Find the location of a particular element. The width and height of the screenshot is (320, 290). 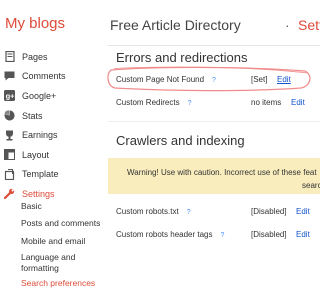

sidebar-item-template: Template is located at coordinates (52, 175).